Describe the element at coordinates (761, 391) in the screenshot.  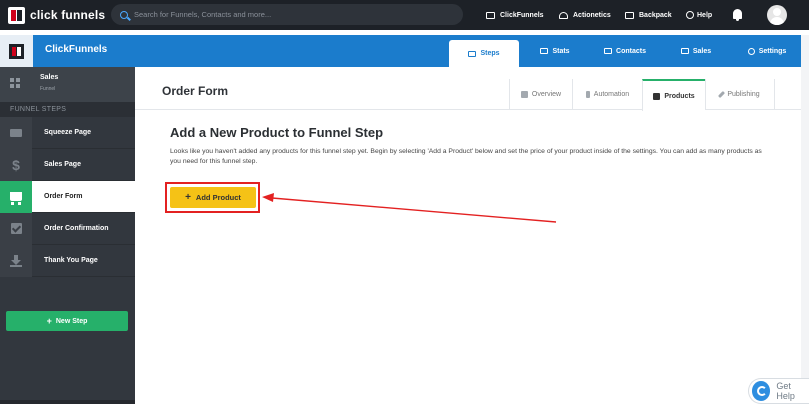
I see `help-lifebuoy-icon` at that location.